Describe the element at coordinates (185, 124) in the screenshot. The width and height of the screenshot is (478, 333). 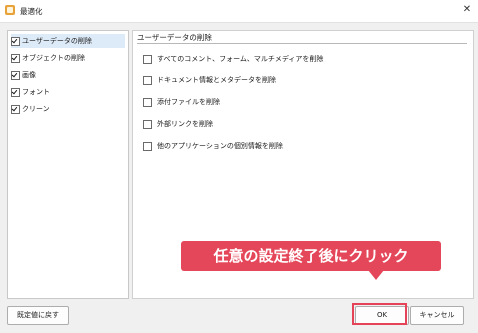
I see `option-label: 外部リンクを削除` at that location.